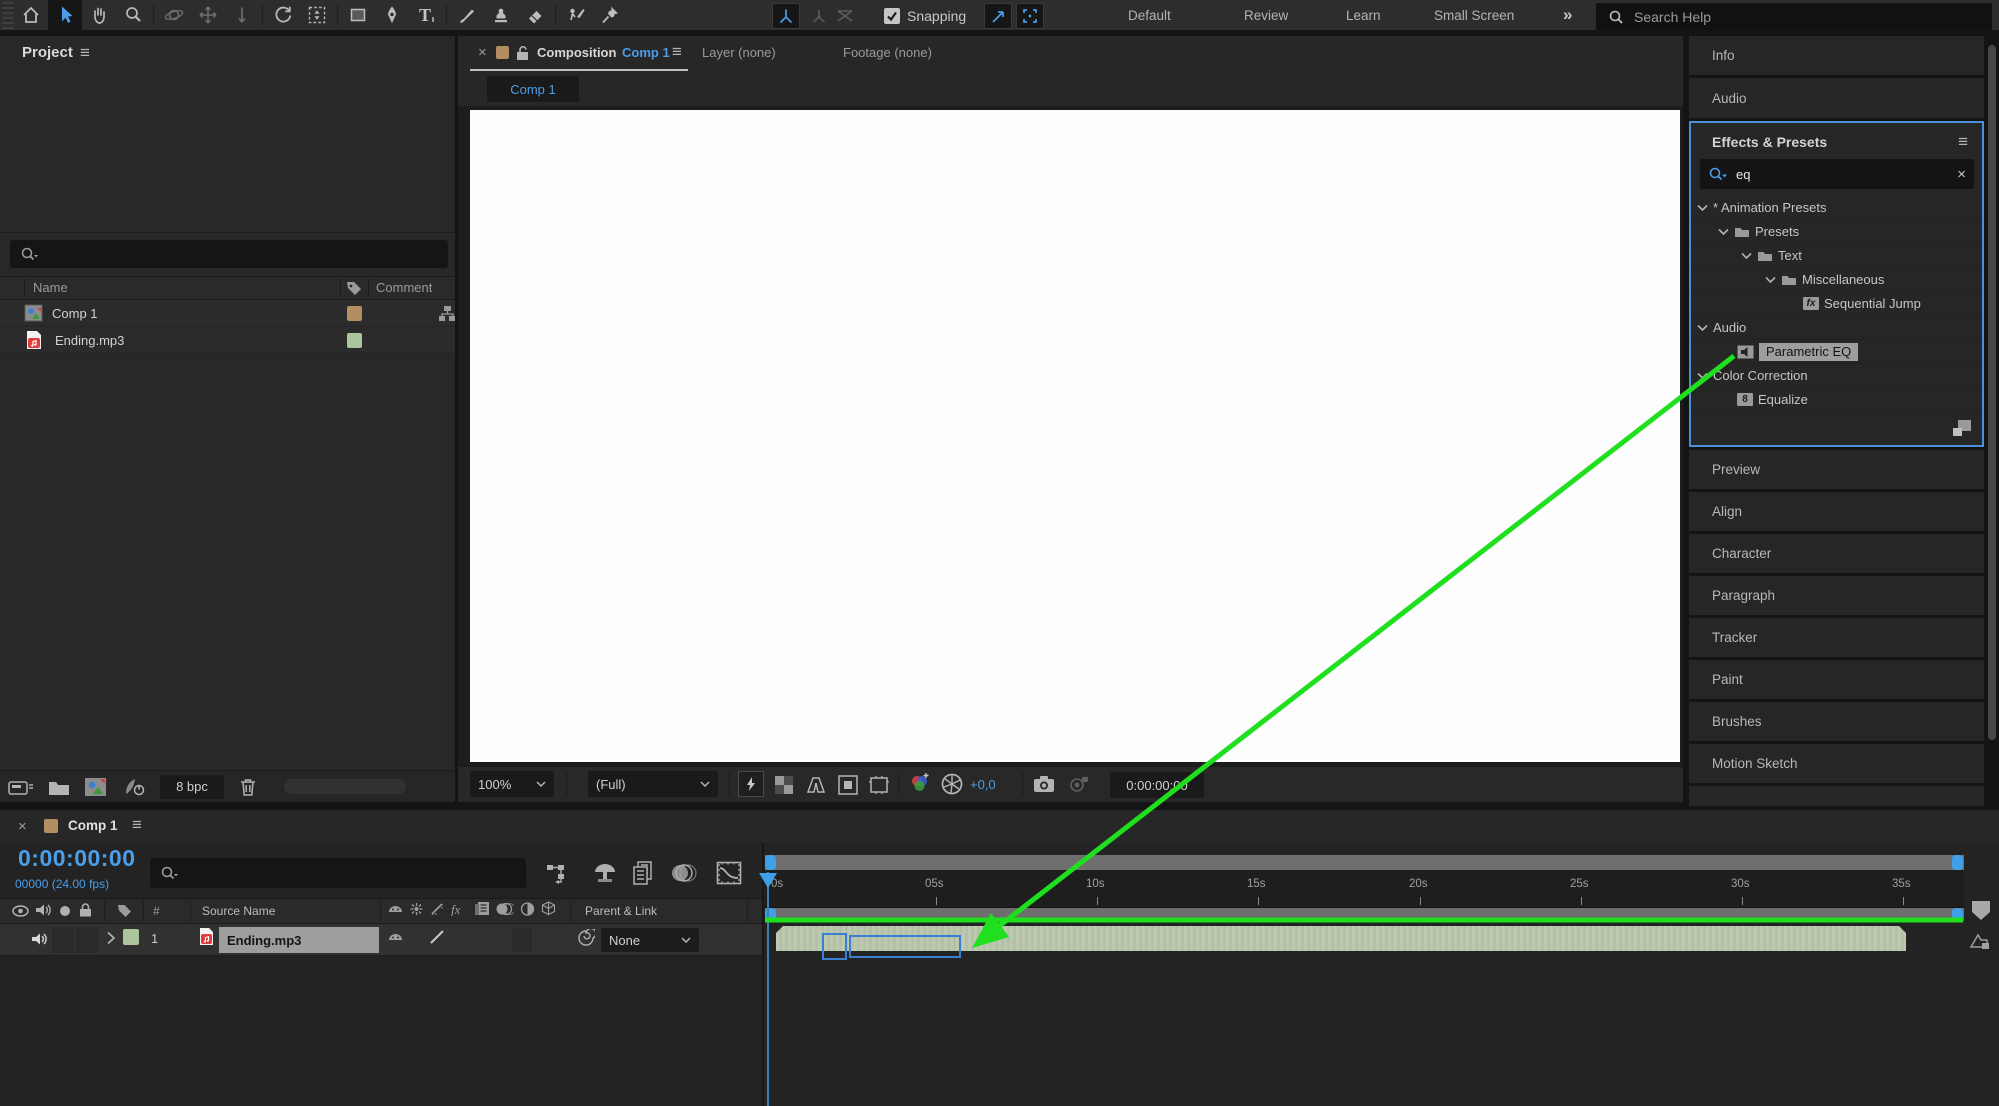 The height and width of the screenshot is (1106, 1999). Describe the element at coordinates (1364, 914) in the screenshot. I see `work-area-bar` at that location.